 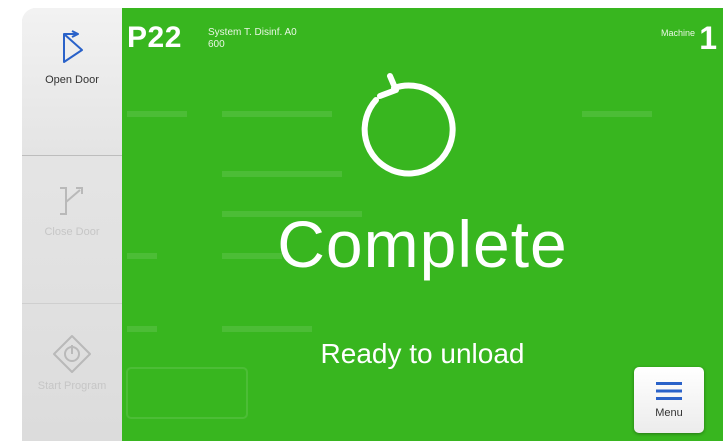 I want to click on program-name: System T. Disinf. A0 600, so click(x=252, y=39).